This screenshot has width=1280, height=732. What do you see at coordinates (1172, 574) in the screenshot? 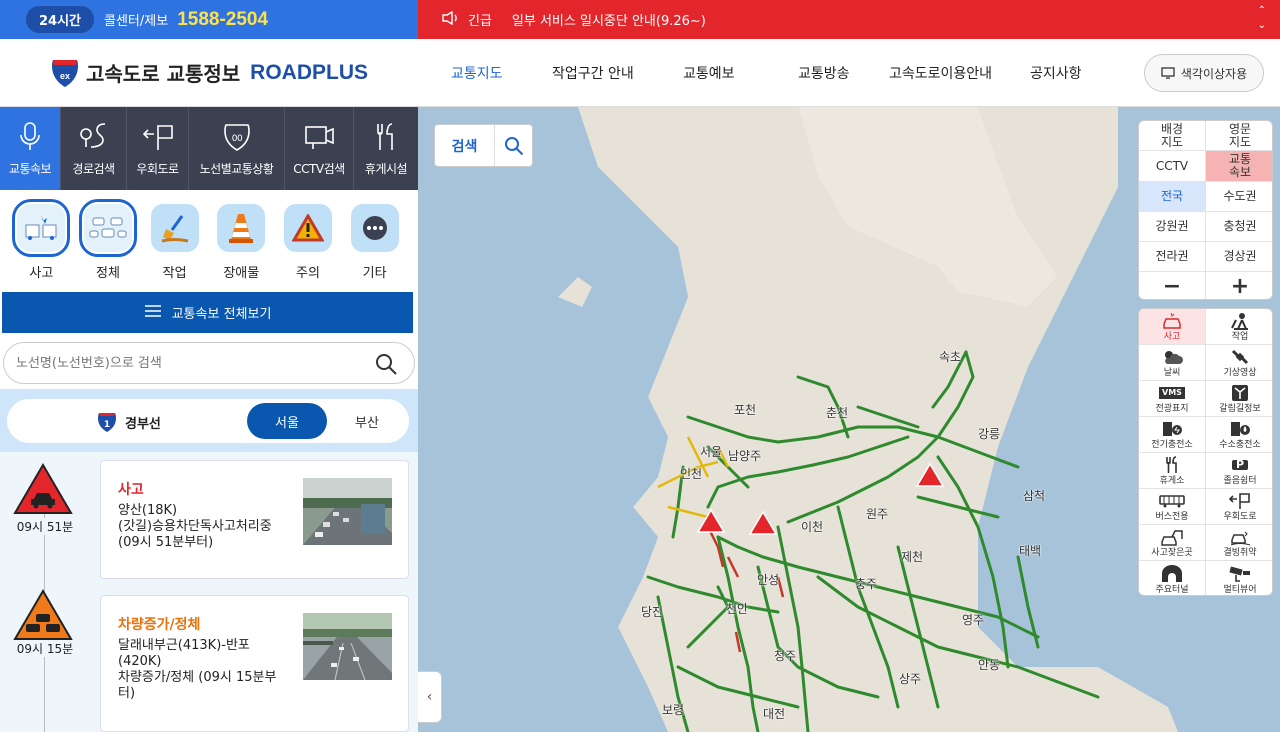
I see `tunnel-icon` at bounding box center [1172, 574].